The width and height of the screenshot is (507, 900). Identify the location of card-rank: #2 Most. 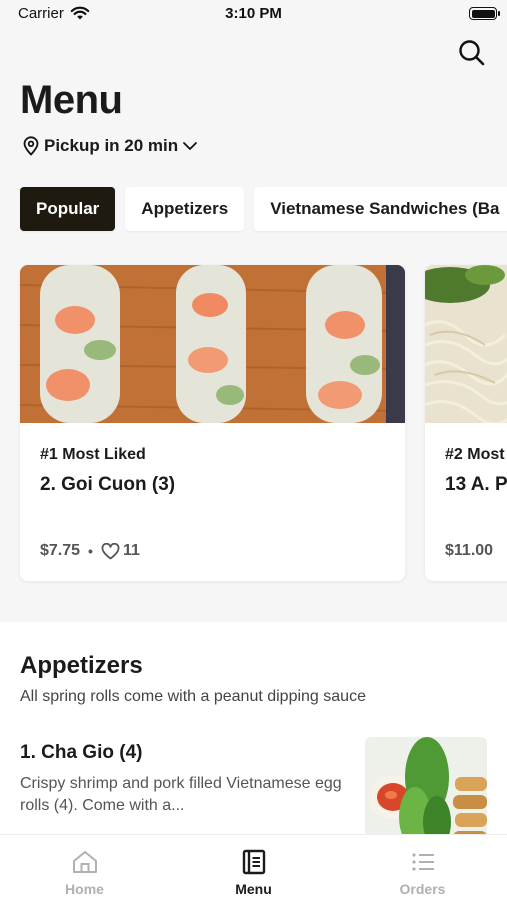
(475, 454).